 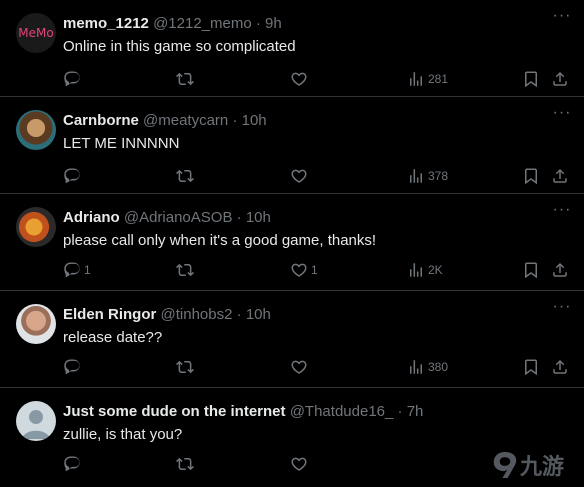 I want to click on views-button: 281, so click(x=427, y=79).